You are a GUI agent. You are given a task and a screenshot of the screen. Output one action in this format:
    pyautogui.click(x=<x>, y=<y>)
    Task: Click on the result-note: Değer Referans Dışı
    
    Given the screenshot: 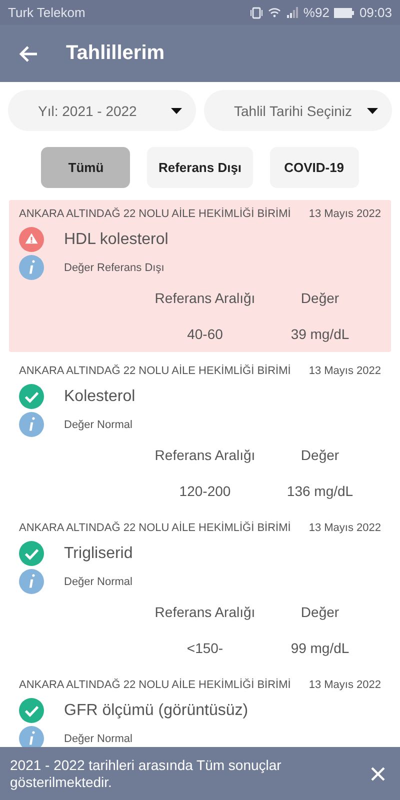 What is the action you would take?
    pyautogui.click(x=114, y=268)
    